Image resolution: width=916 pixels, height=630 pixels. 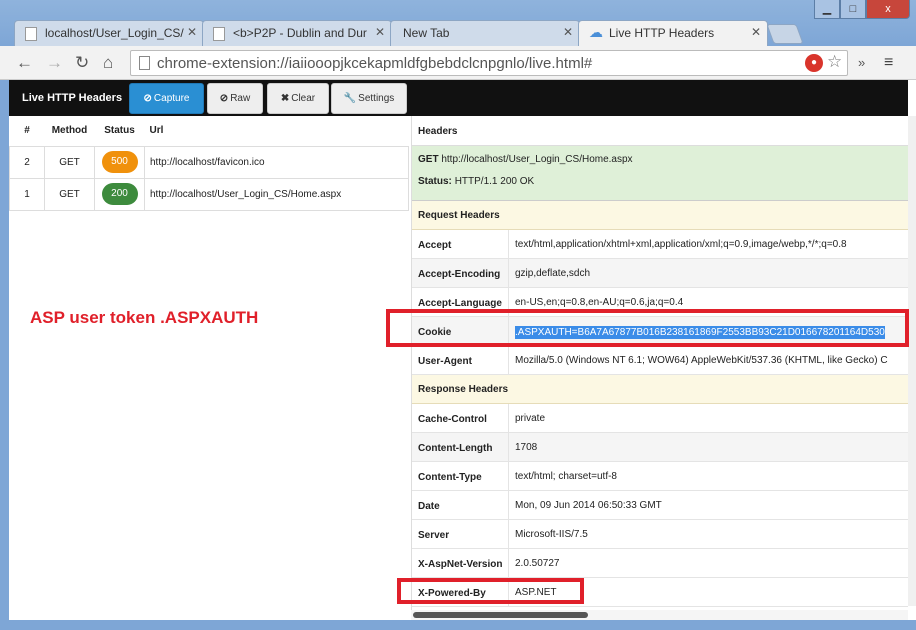 I want to click on menu-icon: ≡, so click(x=888, y=63).